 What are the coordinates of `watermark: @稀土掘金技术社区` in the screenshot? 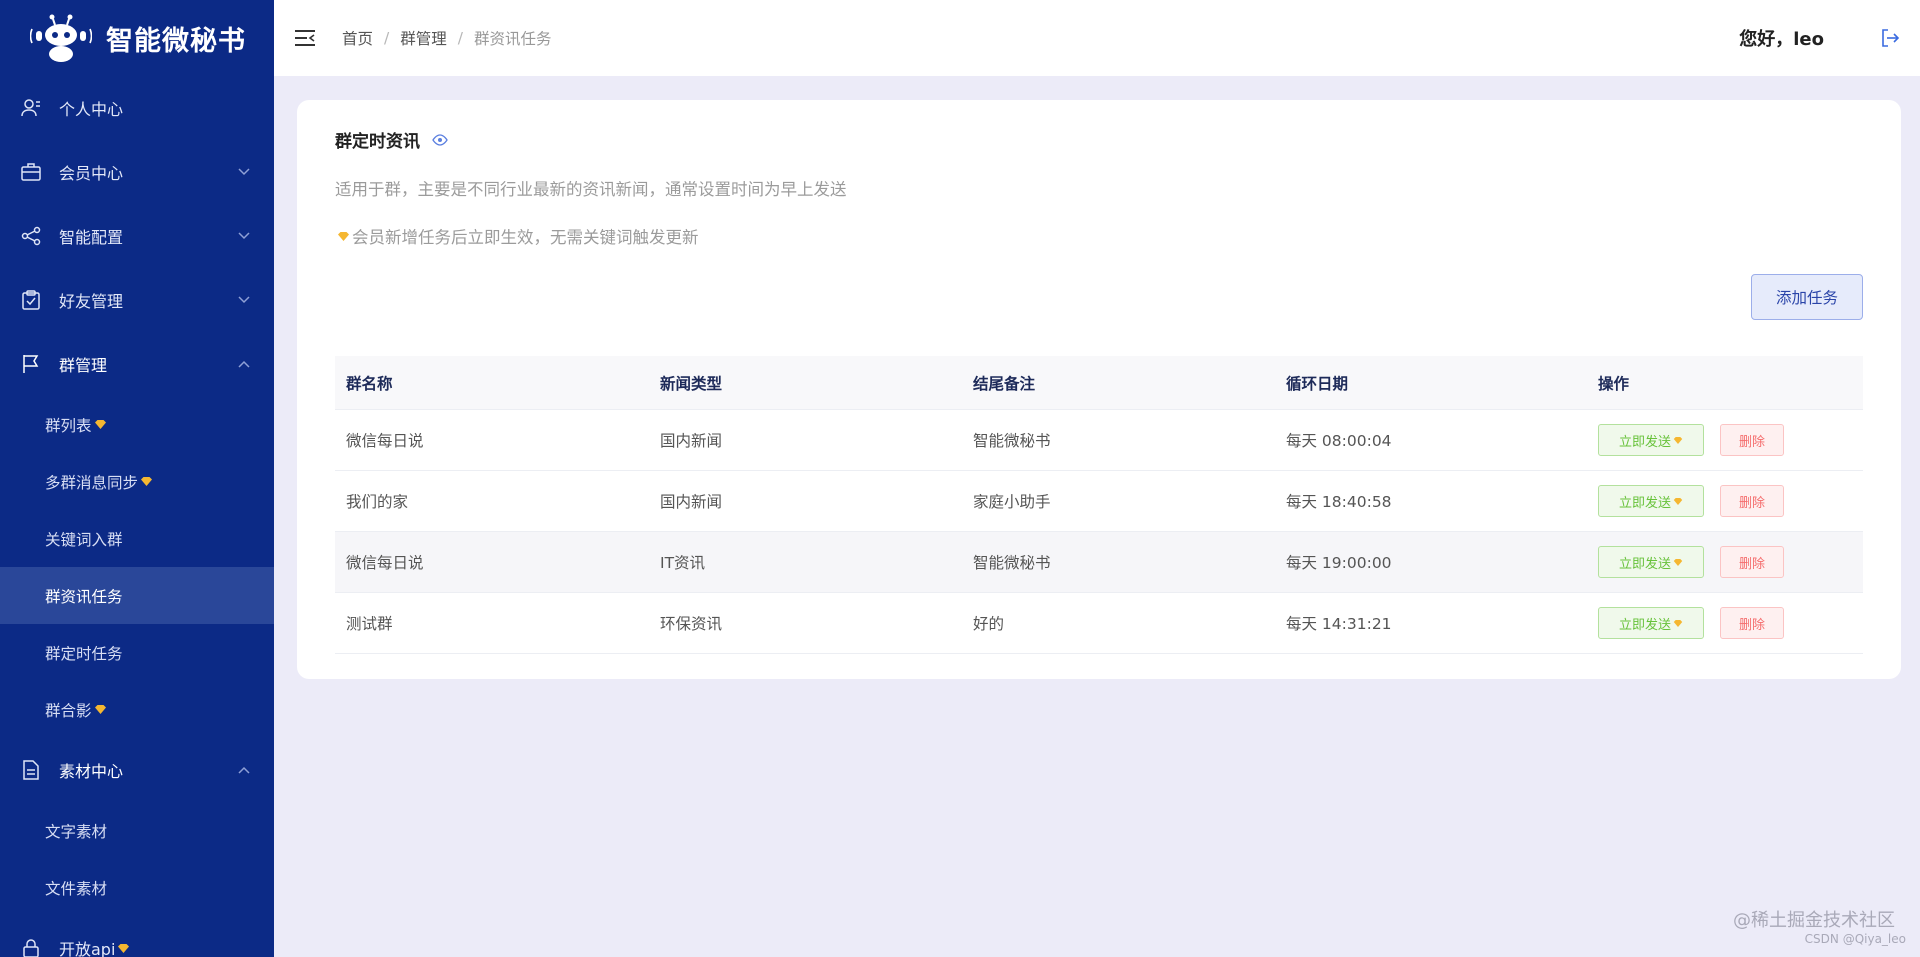 It's located at (1814, 920).